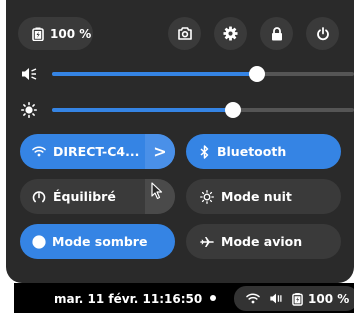 The height and width of the screenshot is (313, 354). I want to click on volume-slider, so click(187, 74).